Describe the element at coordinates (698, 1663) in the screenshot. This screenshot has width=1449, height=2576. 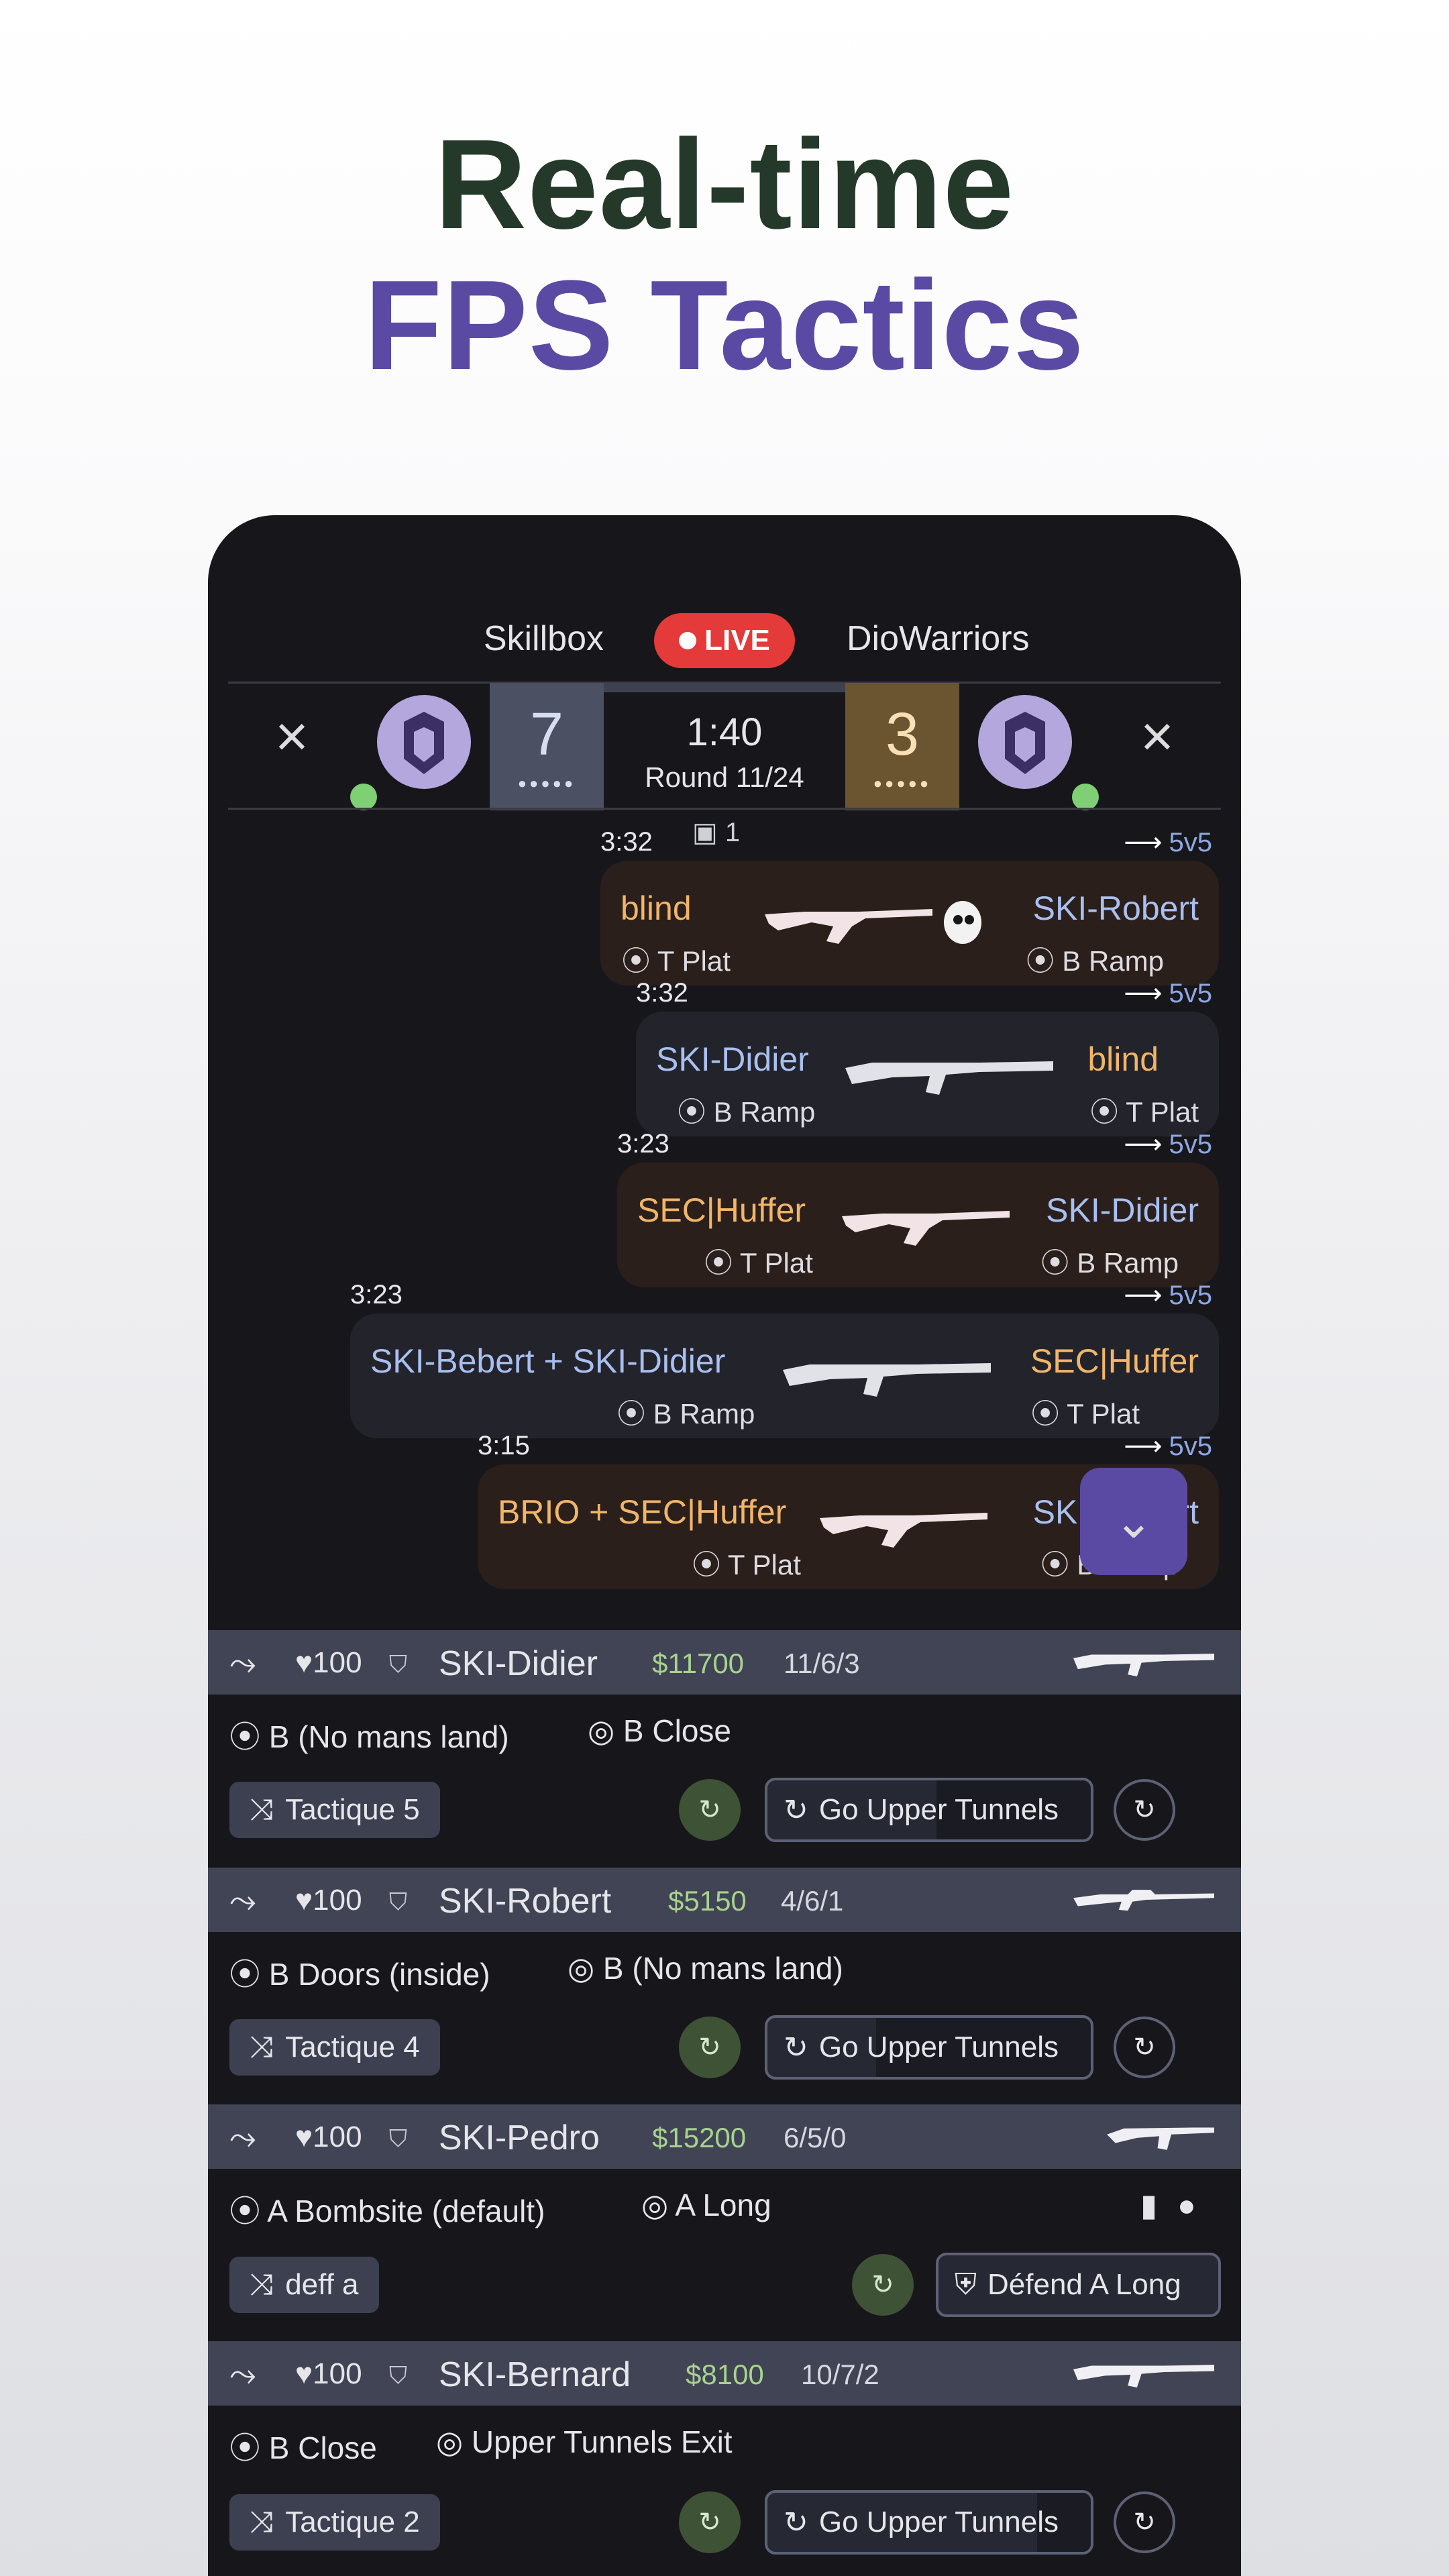
I see `player-money: $11700` at that location.